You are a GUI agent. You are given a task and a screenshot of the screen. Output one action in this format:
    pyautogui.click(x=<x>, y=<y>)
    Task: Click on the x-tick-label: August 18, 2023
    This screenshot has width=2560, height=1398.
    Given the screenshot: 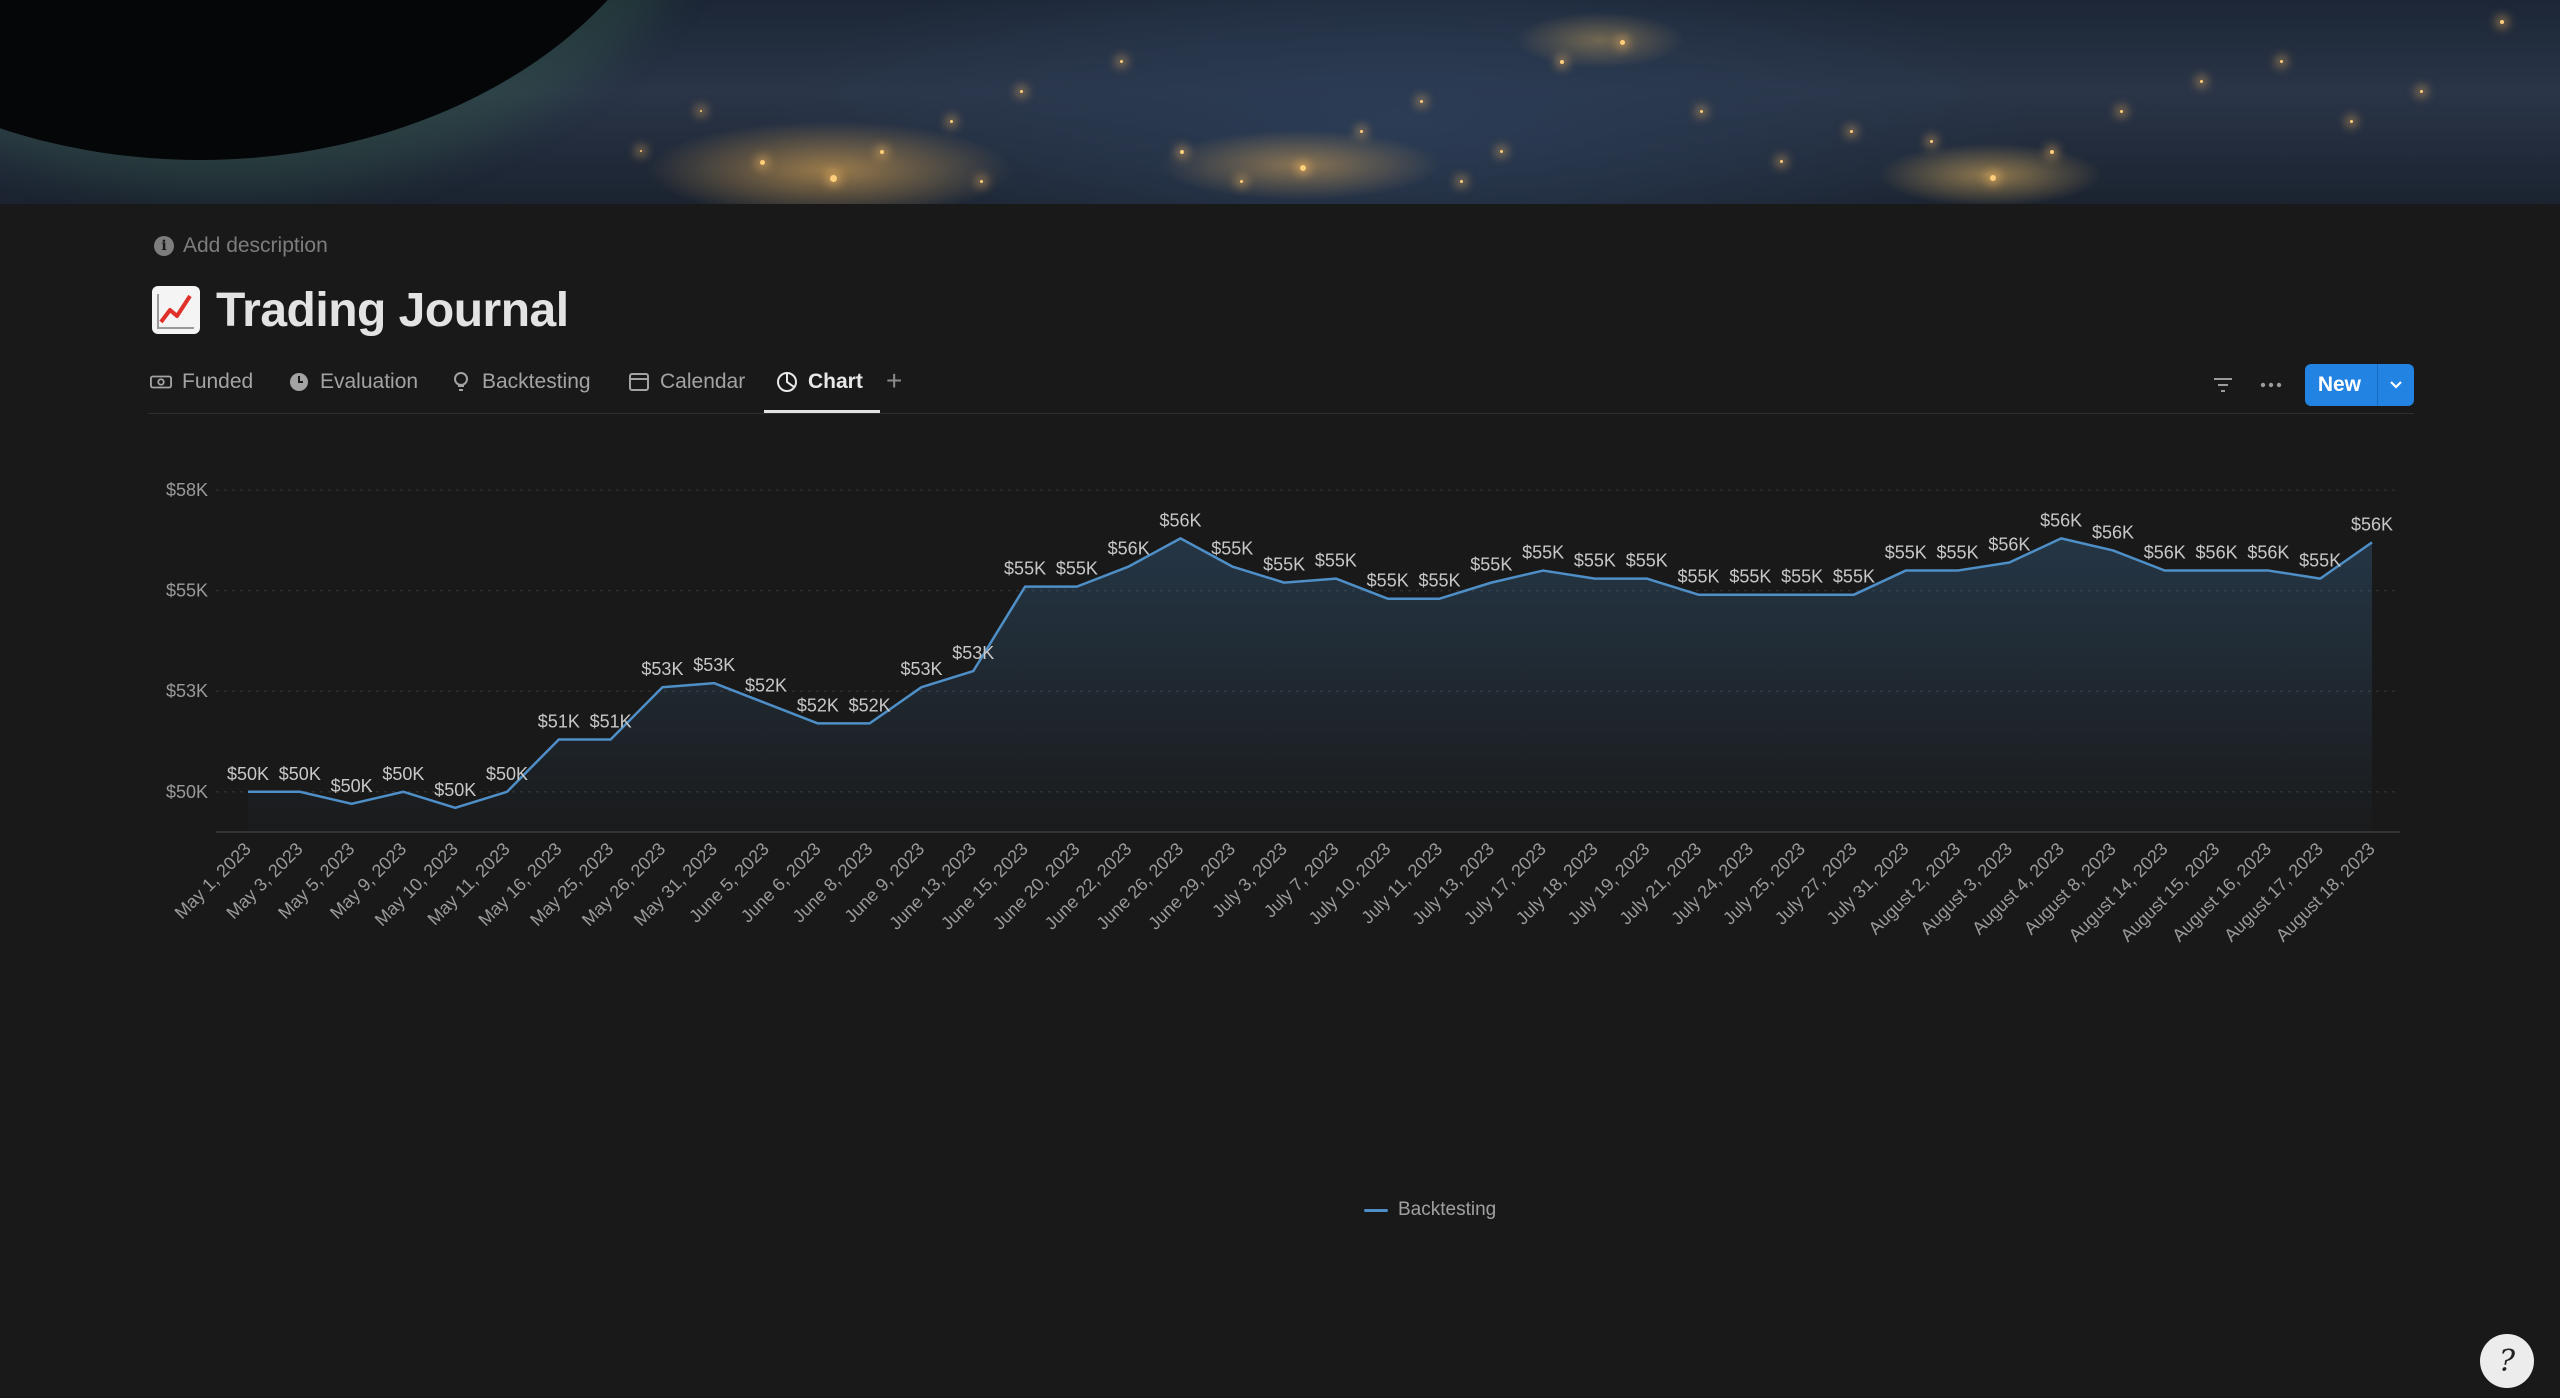 What is the action you would take?
    pyautogui.click(x=2325, y=892)
    